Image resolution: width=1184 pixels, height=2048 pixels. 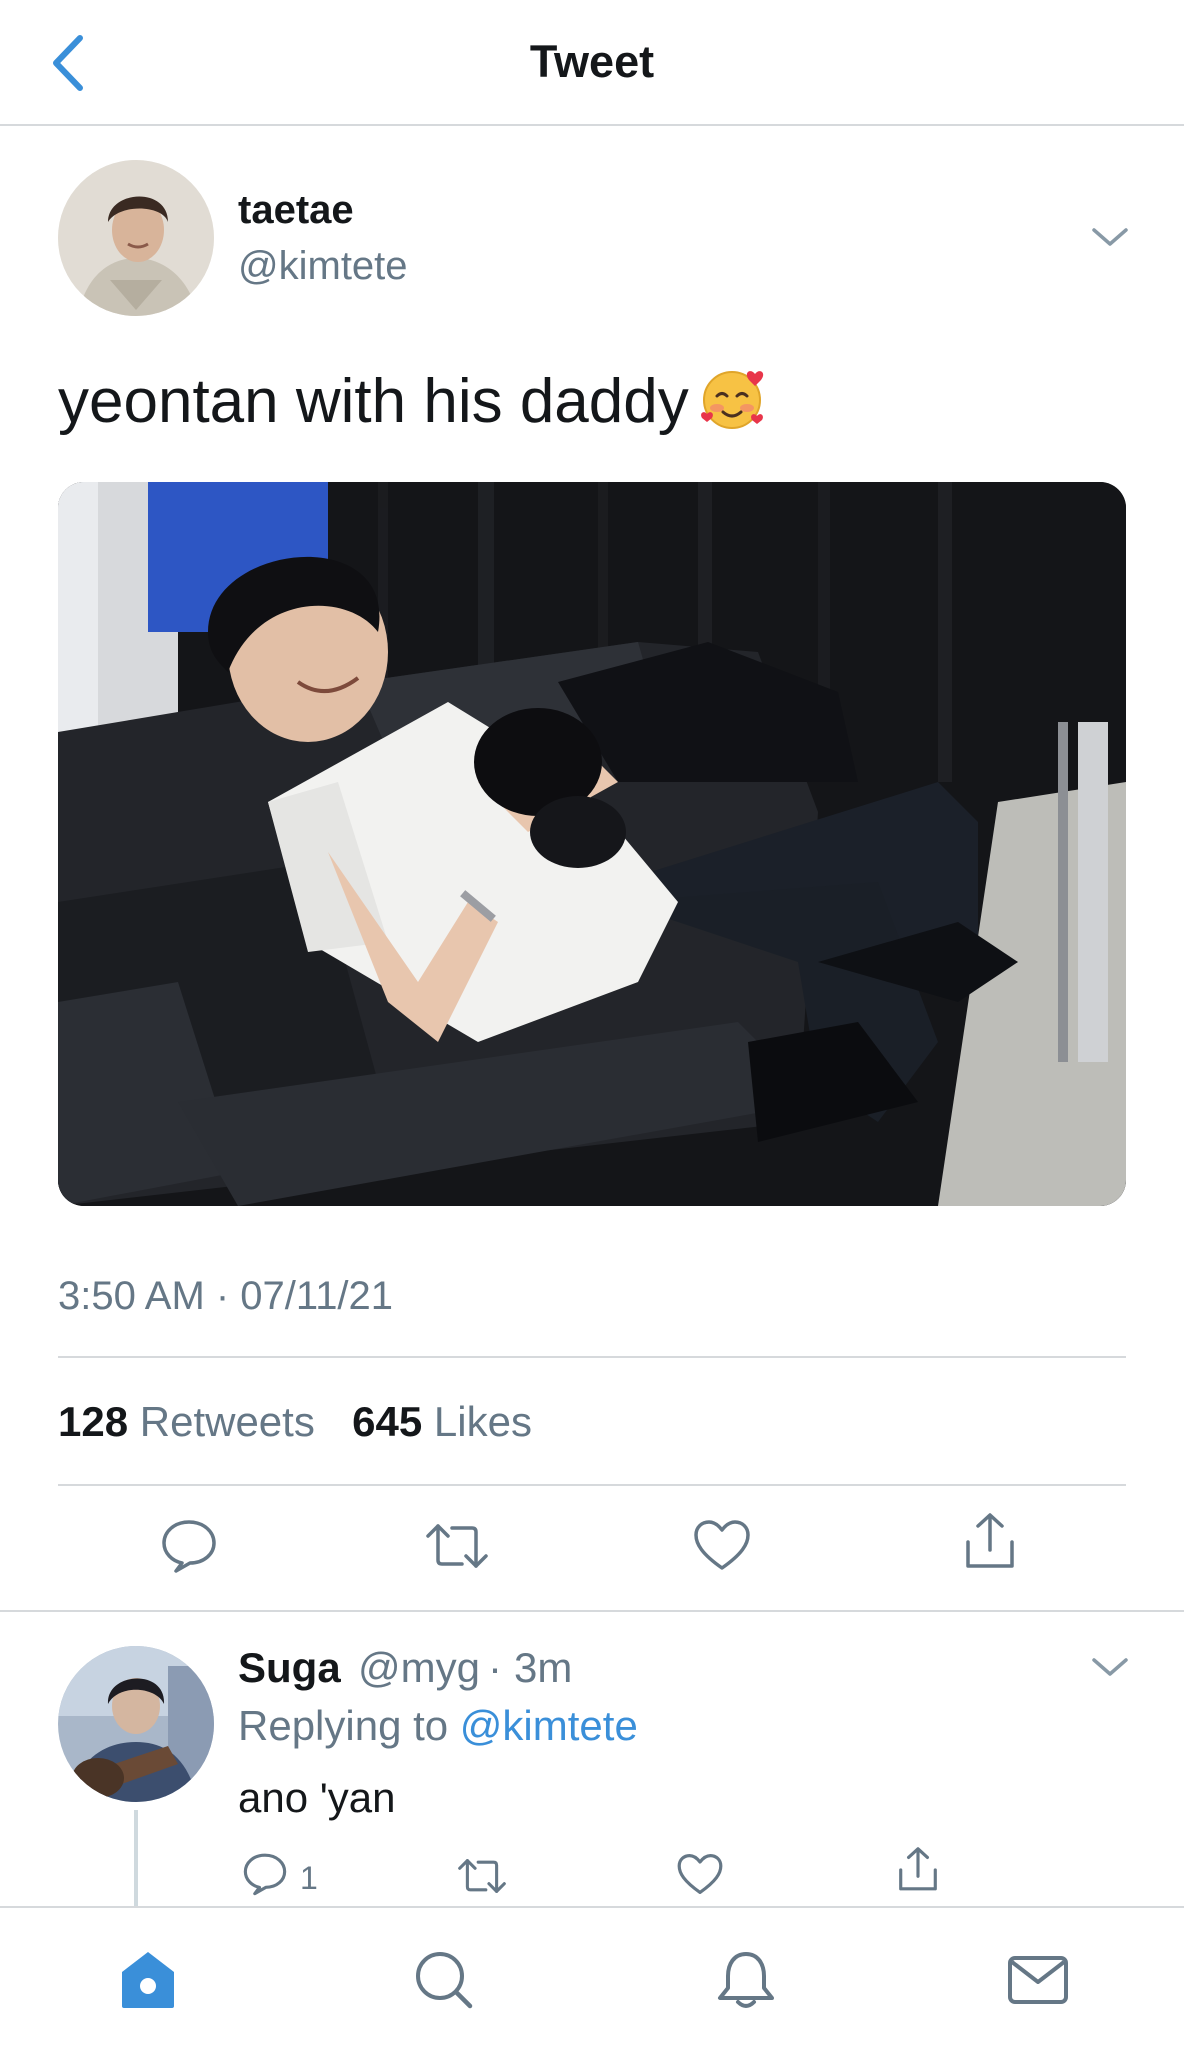 What do you see at coordinates (373, 401) in the screenshot?
I see `tweet-text-body: yeontan with his daddy` at bounding box center [373, 401].